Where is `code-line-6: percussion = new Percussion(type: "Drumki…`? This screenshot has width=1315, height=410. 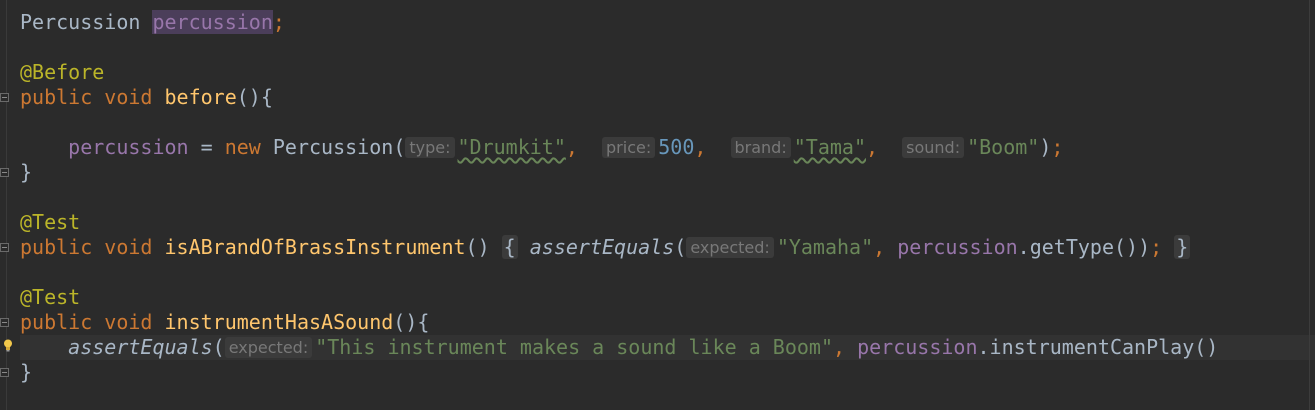 code-line-6: percussion = new Percussion(type: "Drumki… is located at coordinates (541, 147).